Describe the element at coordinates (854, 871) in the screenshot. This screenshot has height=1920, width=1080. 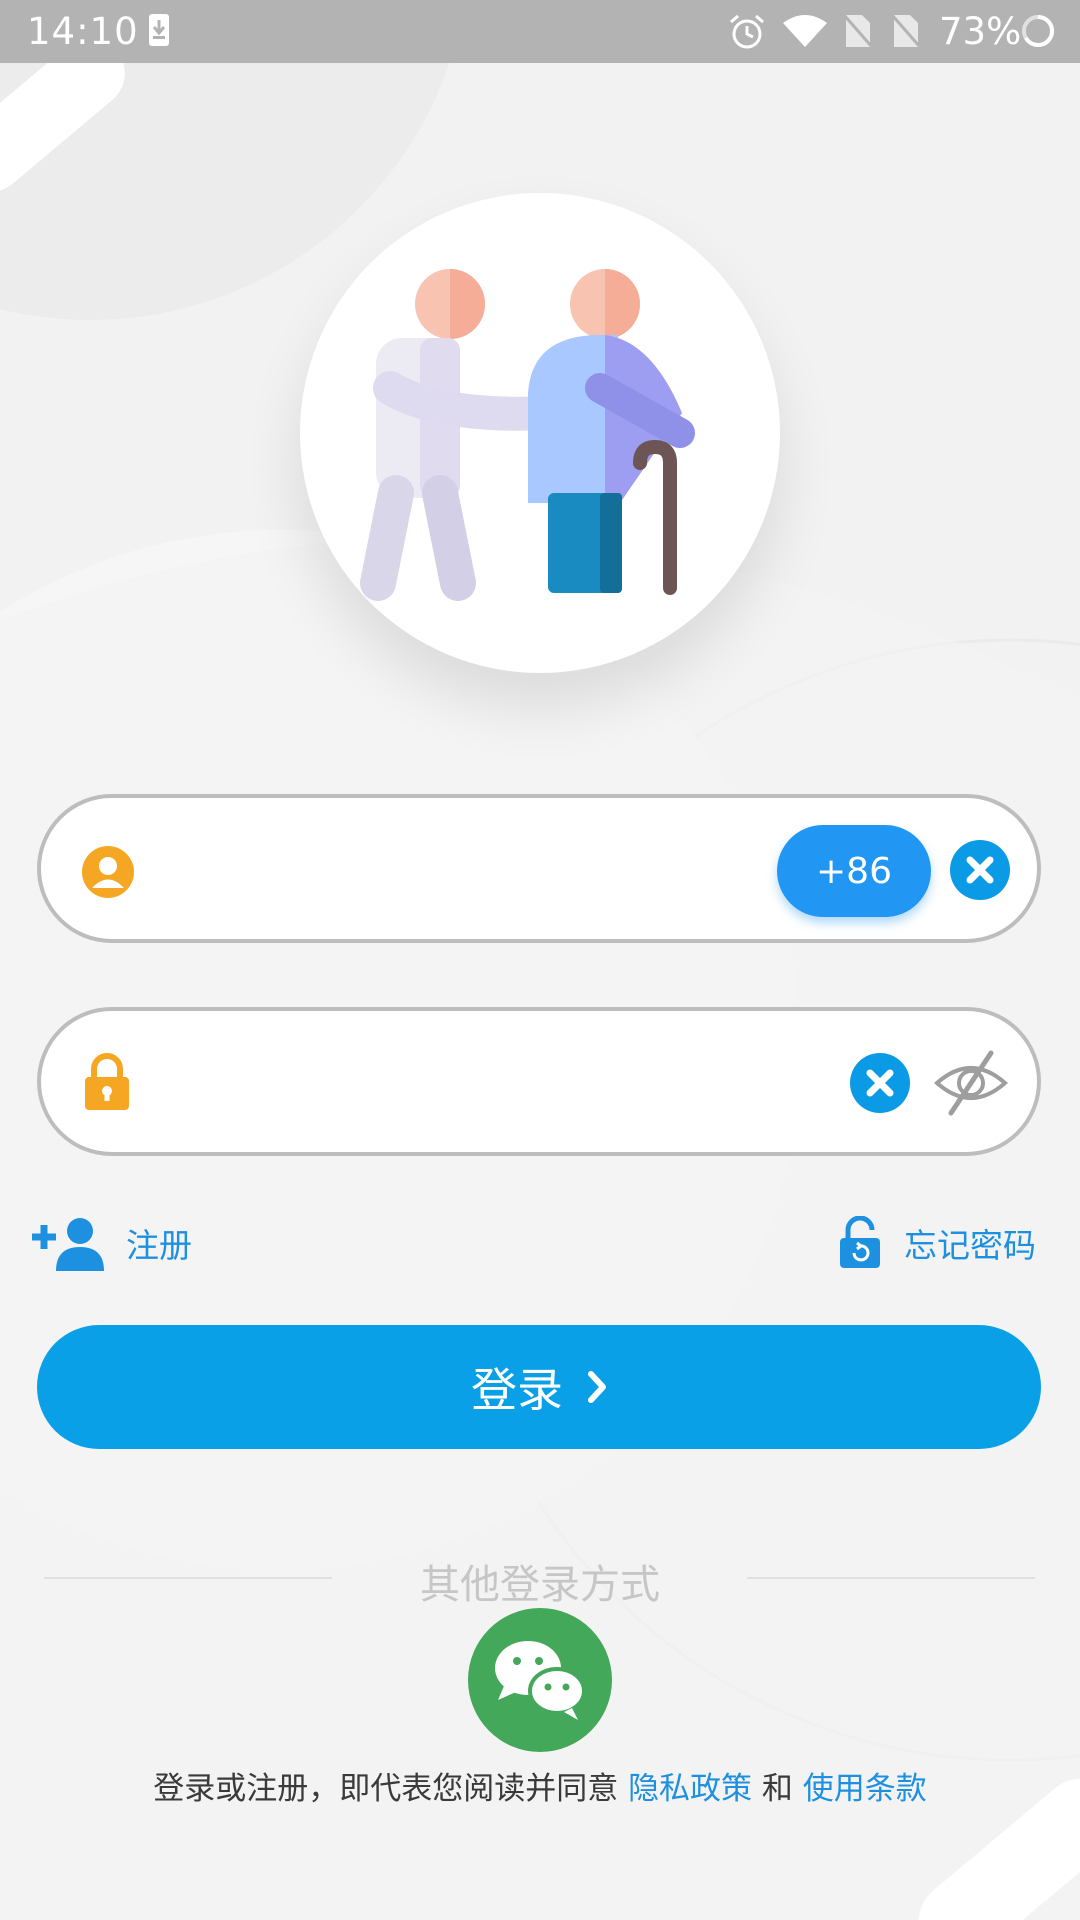
I see `country-code-button: +86` at that location.